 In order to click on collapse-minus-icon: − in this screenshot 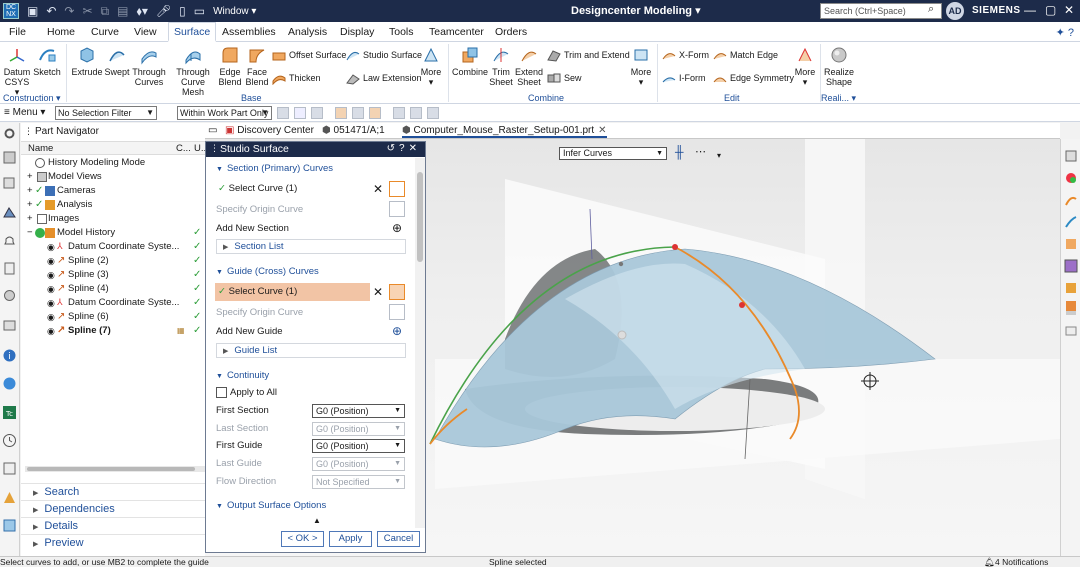, I will do `click(30, 233)`.